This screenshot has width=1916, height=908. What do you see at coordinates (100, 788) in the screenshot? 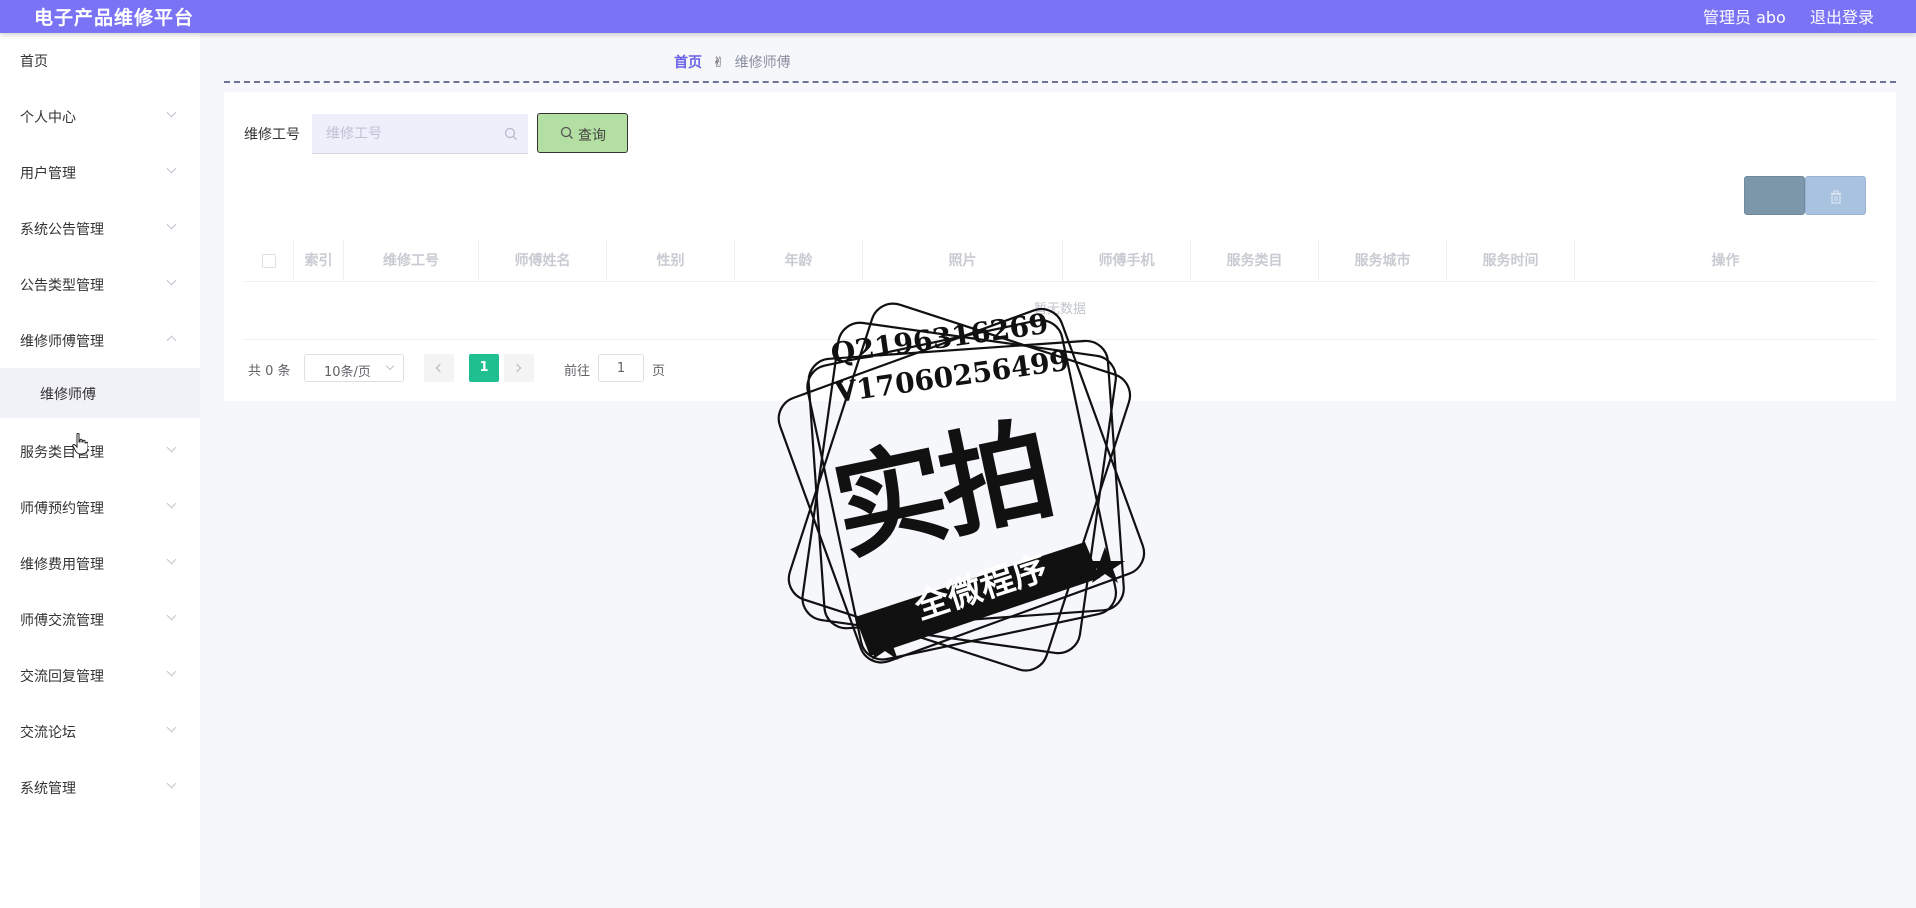
I see `sidebar-item-system: 系统管理` at bounding box center [100, 788].